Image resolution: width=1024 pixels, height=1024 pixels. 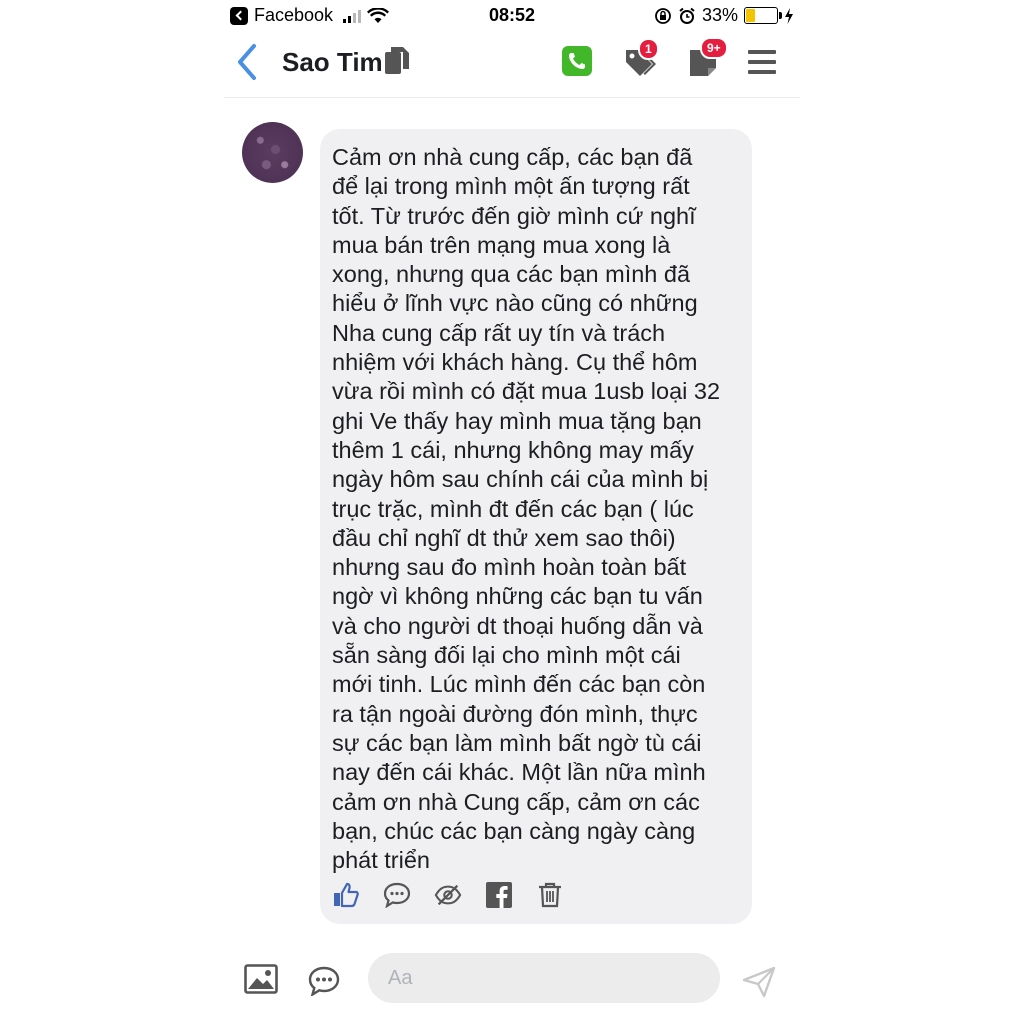 What do you see at coordinates (517, 596) in the screenshot?
I see `message-line: ngờ vì không những các bạn tu vấn` at bounding box center [517, 596].